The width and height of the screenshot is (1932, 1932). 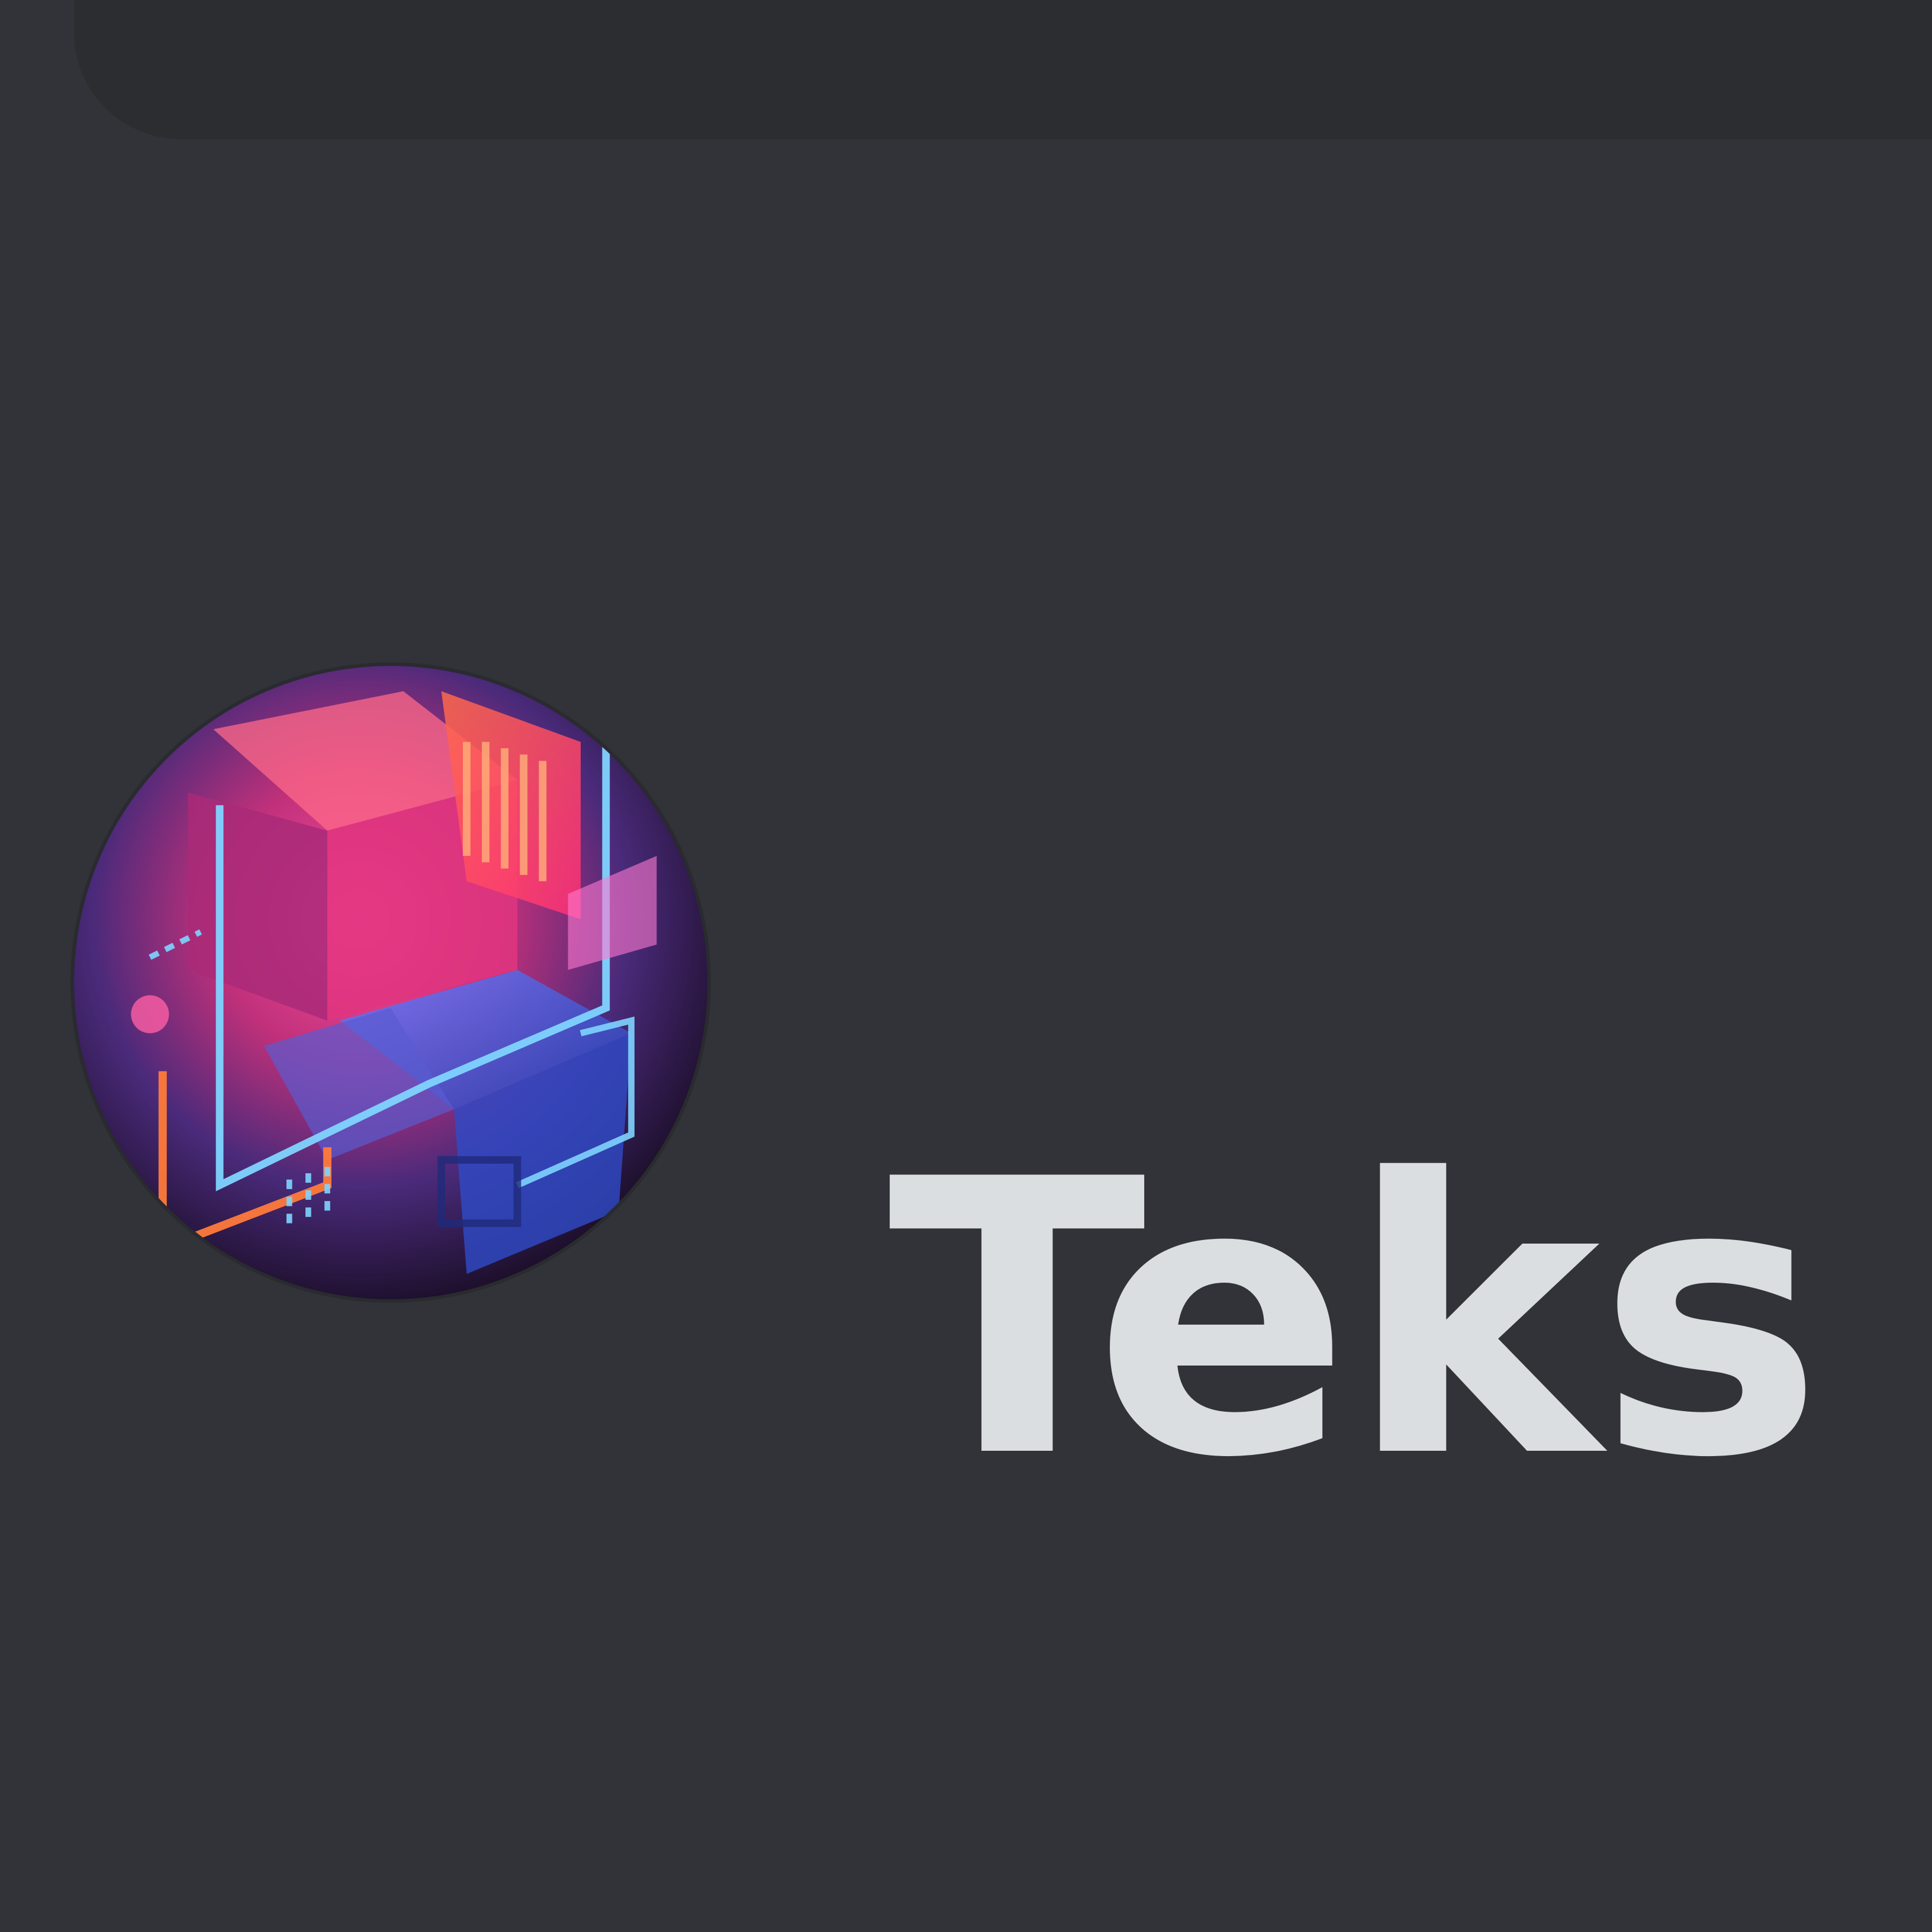 I want to click on username: Teks, so click(x=1356, y=1319).